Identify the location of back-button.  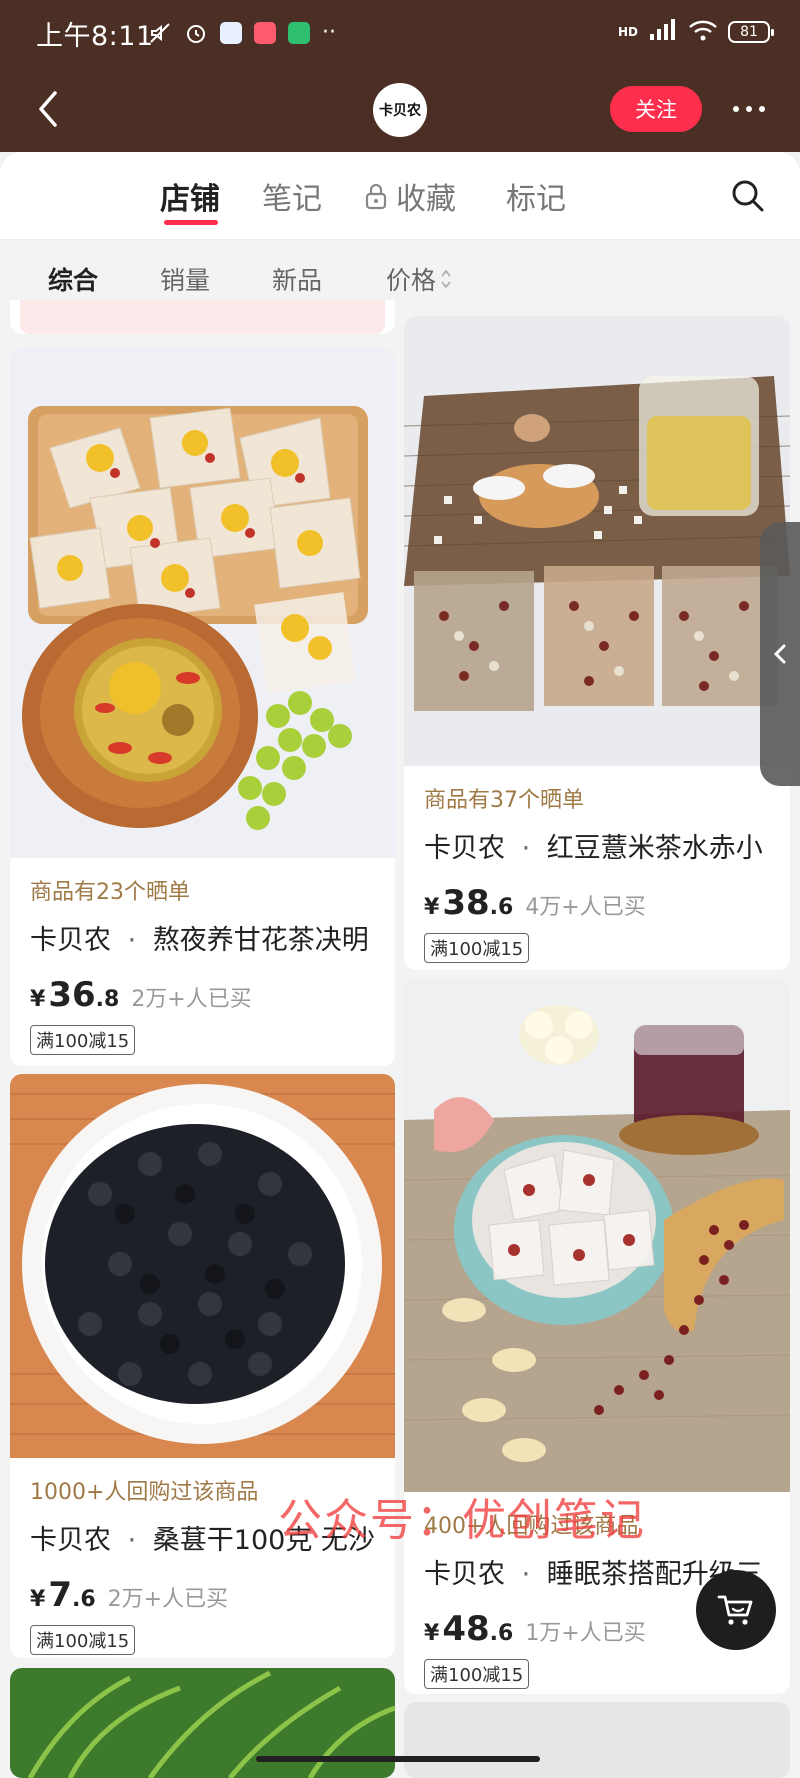
(48, 109).